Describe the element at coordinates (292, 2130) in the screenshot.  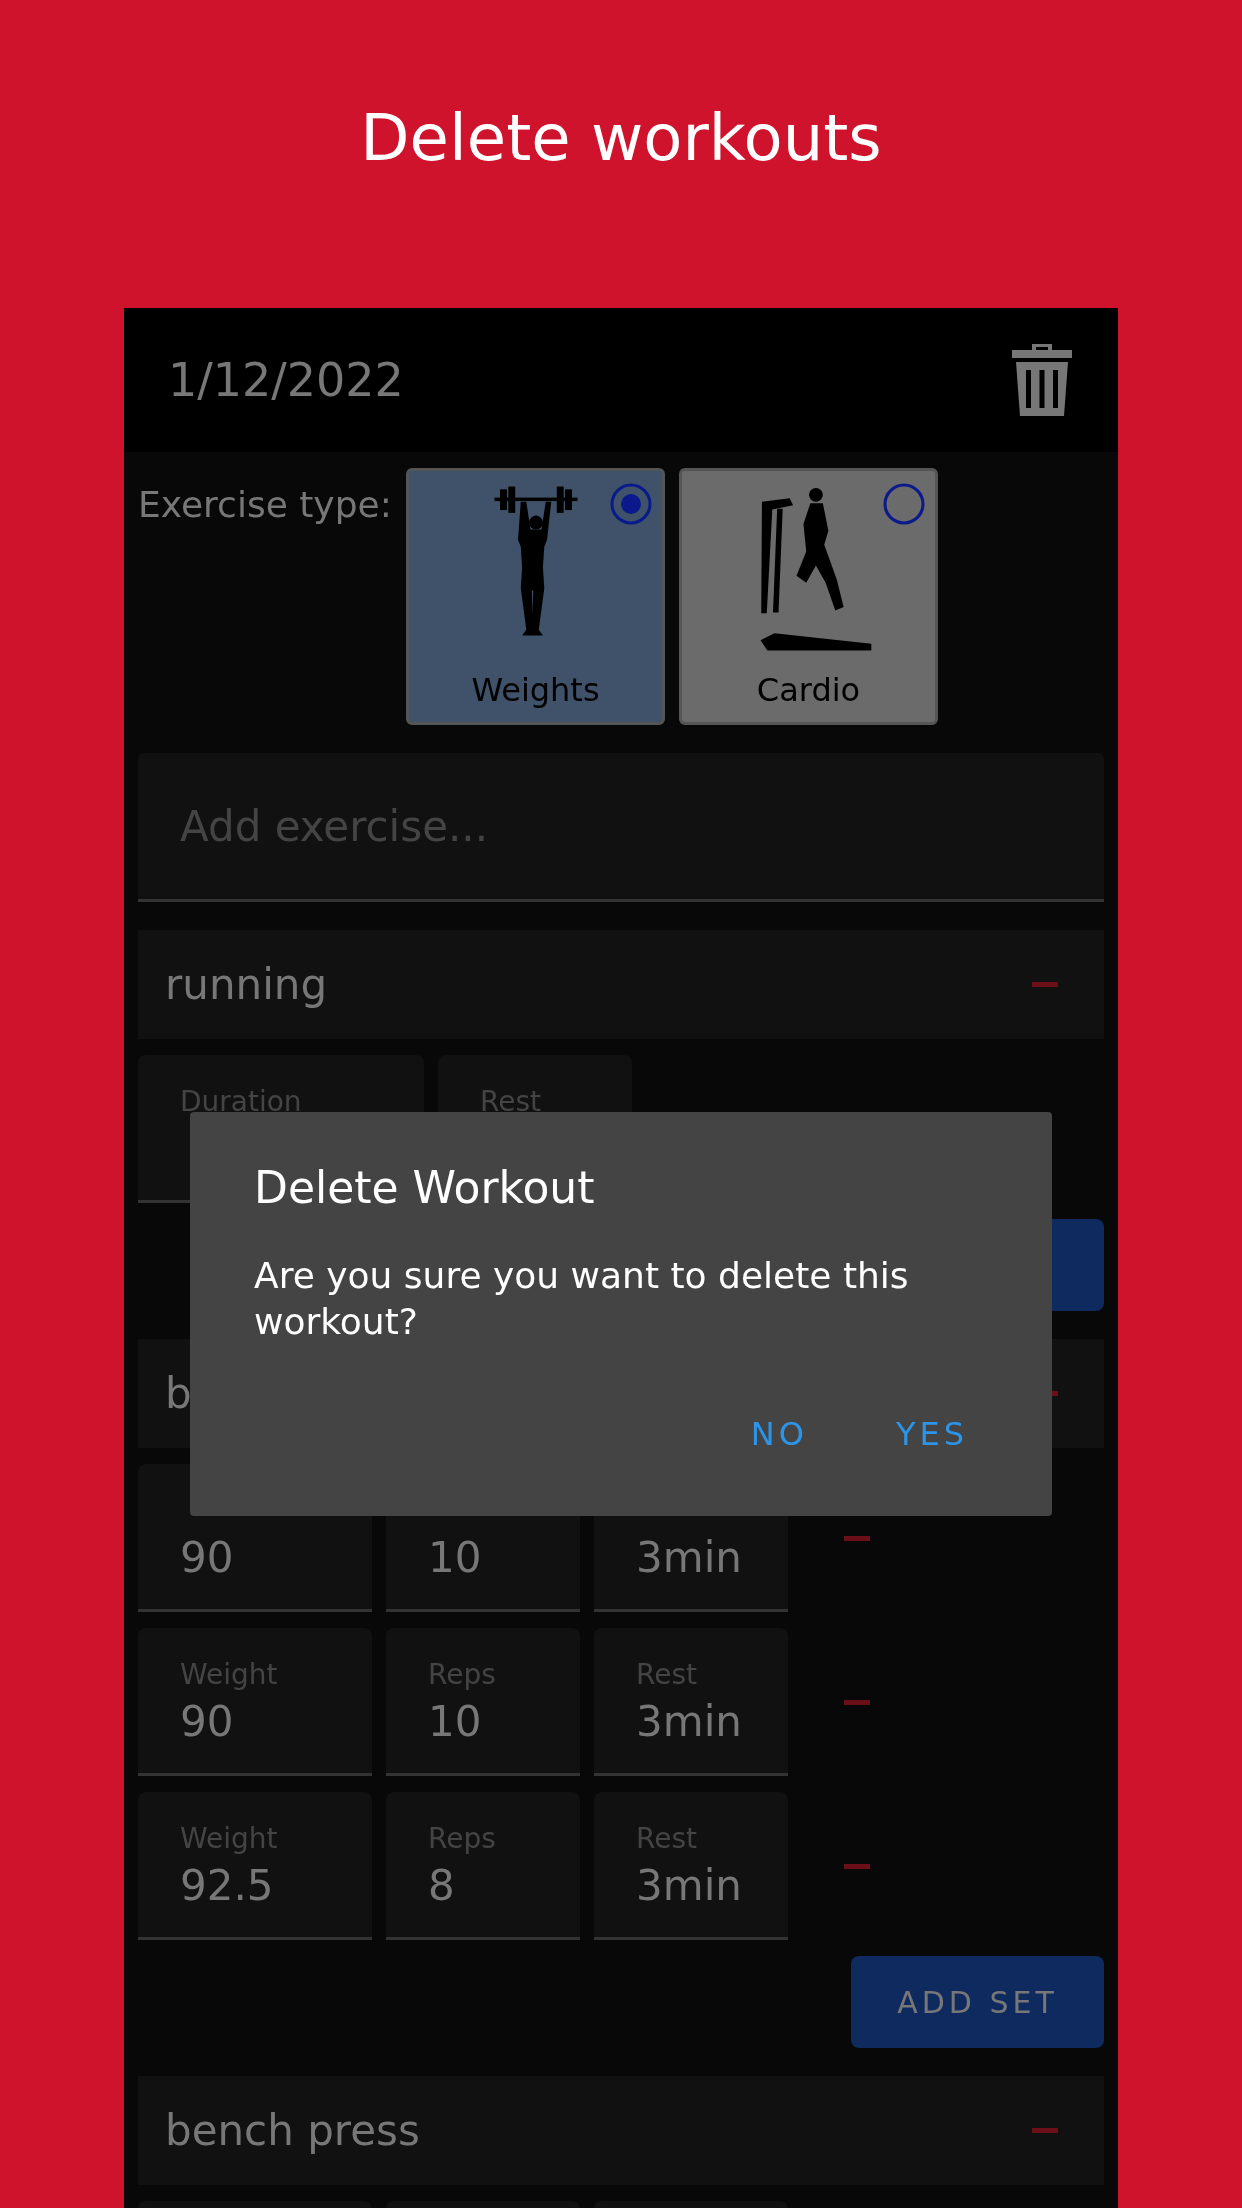
I see `exercise-name: bench press` at that location.